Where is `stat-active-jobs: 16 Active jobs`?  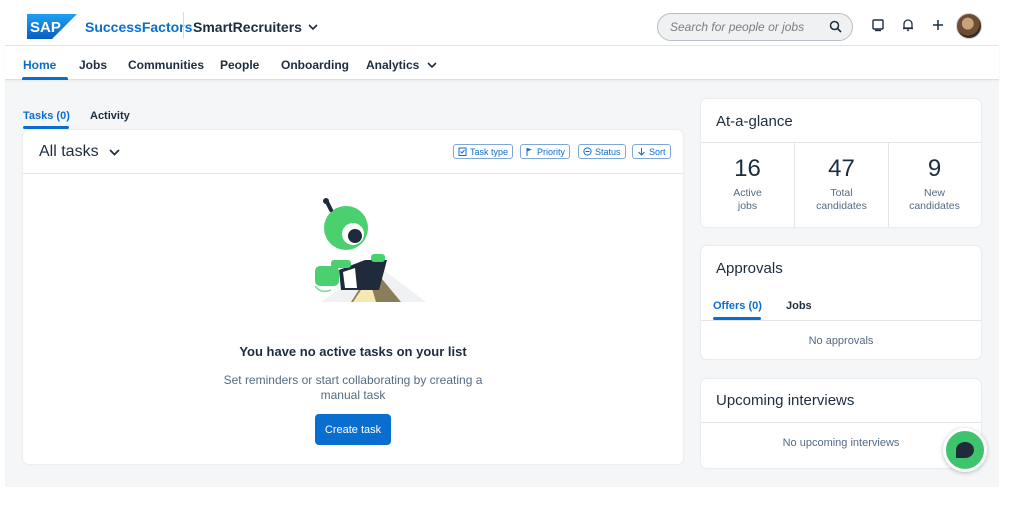 stat-active-jobs: 16 Active jobs is located at coordinates (747, 185).